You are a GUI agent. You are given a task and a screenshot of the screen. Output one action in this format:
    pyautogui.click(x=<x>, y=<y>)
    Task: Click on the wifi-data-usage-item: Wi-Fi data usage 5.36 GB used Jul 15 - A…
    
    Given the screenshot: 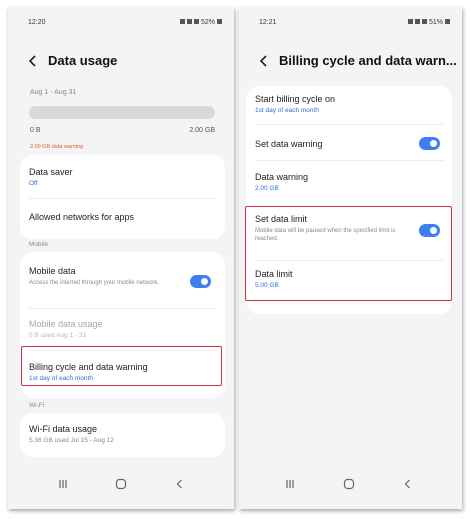 What is the action you would take?
    pyautogui.click(x=123, y=434)
    